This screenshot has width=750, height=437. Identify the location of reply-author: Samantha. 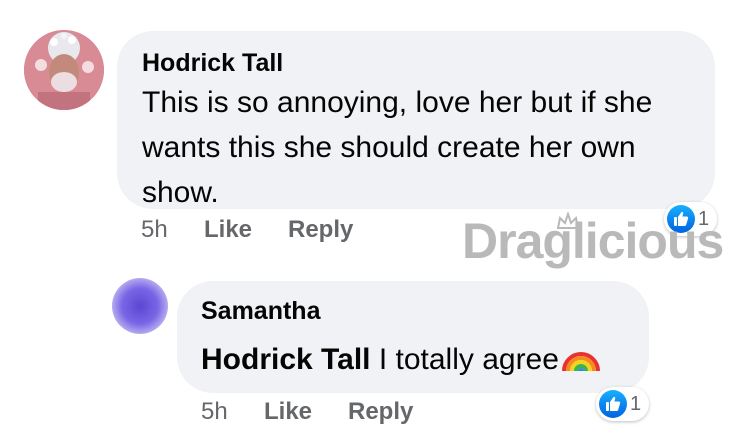
(260, 311).